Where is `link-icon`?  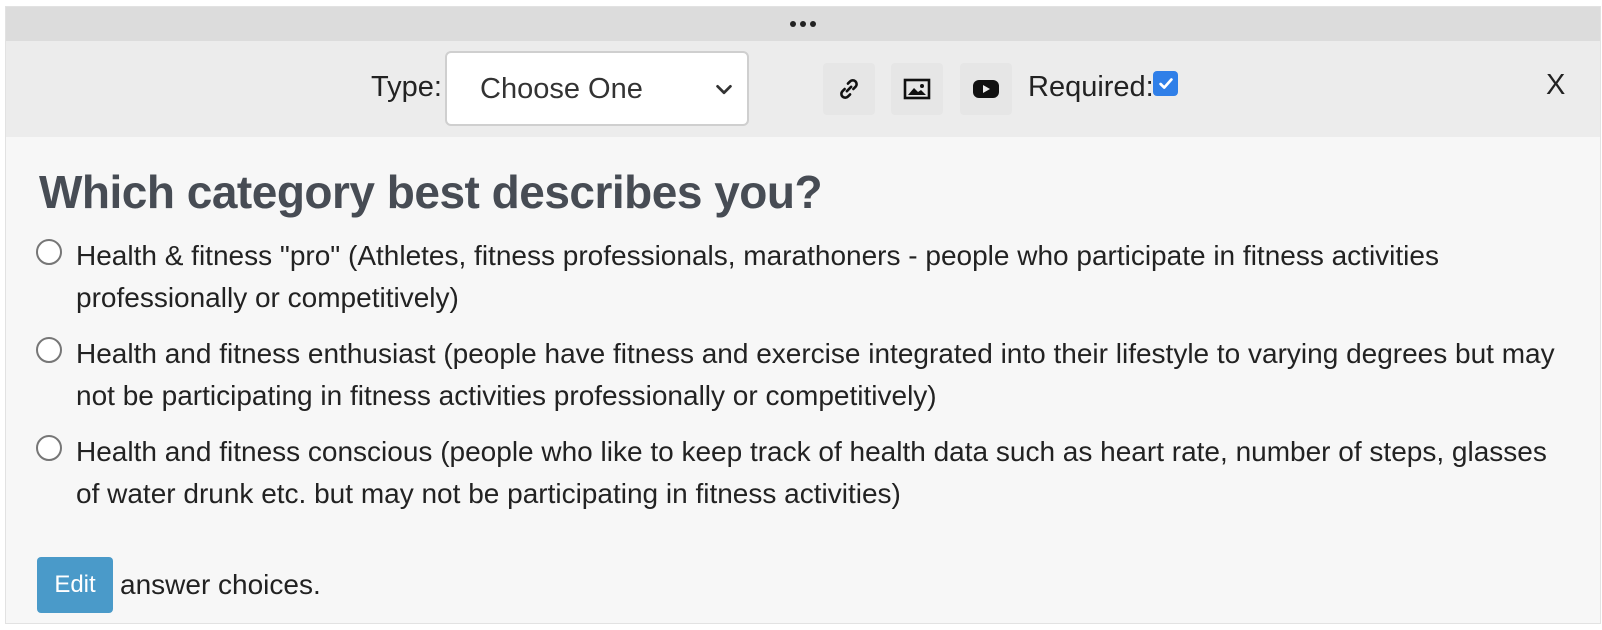
link-icon is located at coordinates (849, 89).